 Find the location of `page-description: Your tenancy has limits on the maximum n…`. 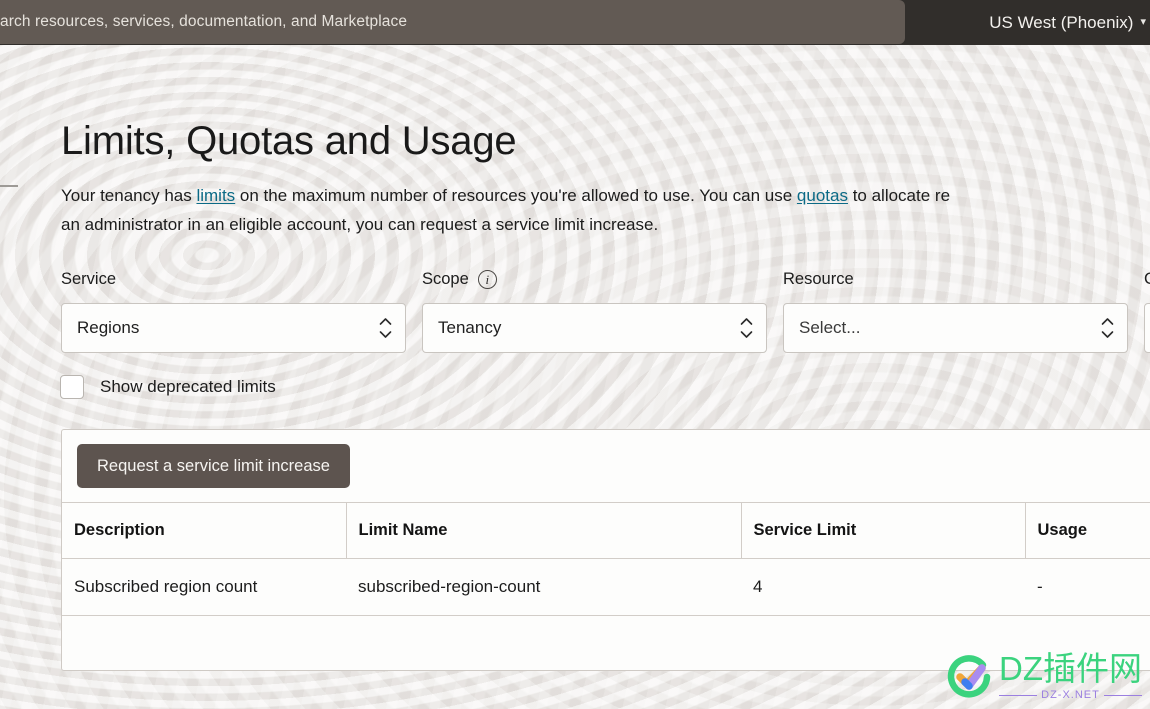

page-description: Your tenancy has limits on the maximum n… is located at coordinates (605, 210).